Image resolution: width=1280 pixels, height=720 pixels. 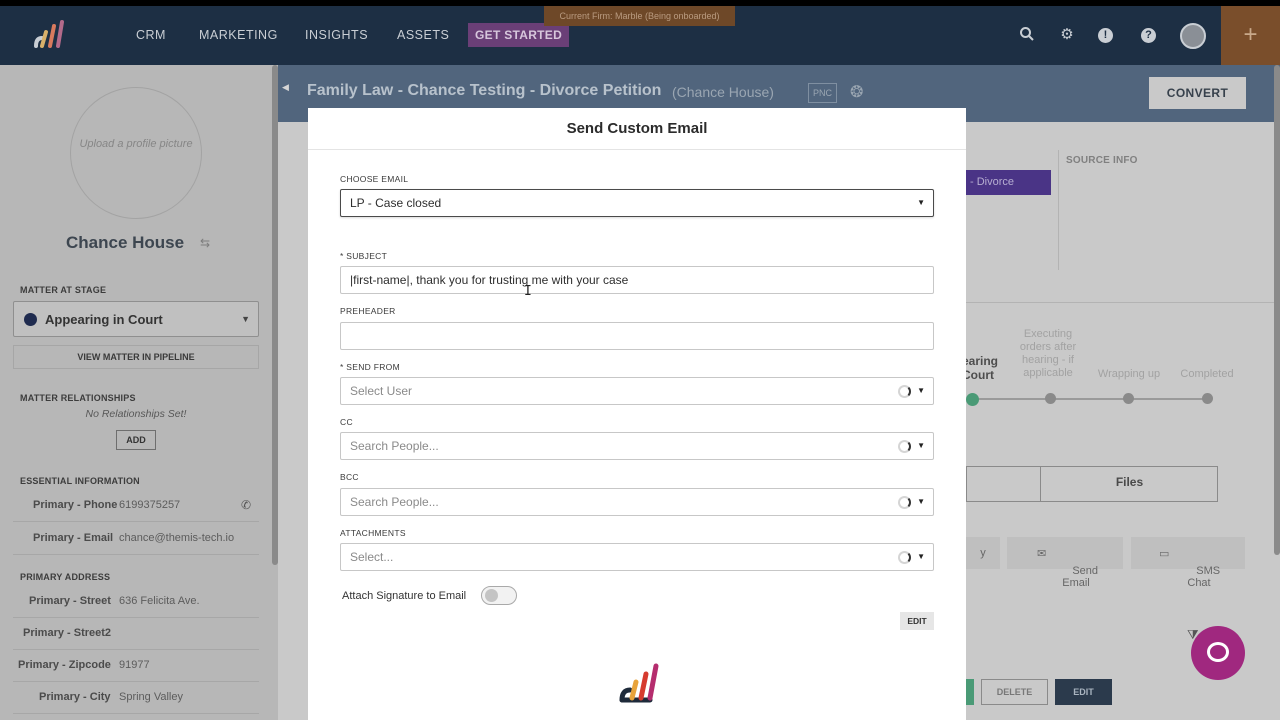 I want to click on nav-insights: INSIGHTS, so click(x=336, y=35).